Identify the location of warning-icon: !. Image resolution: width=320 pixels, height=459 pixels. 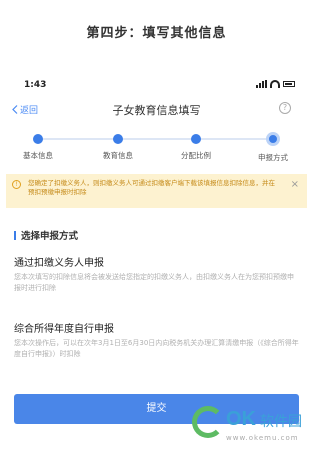
(16, 184).